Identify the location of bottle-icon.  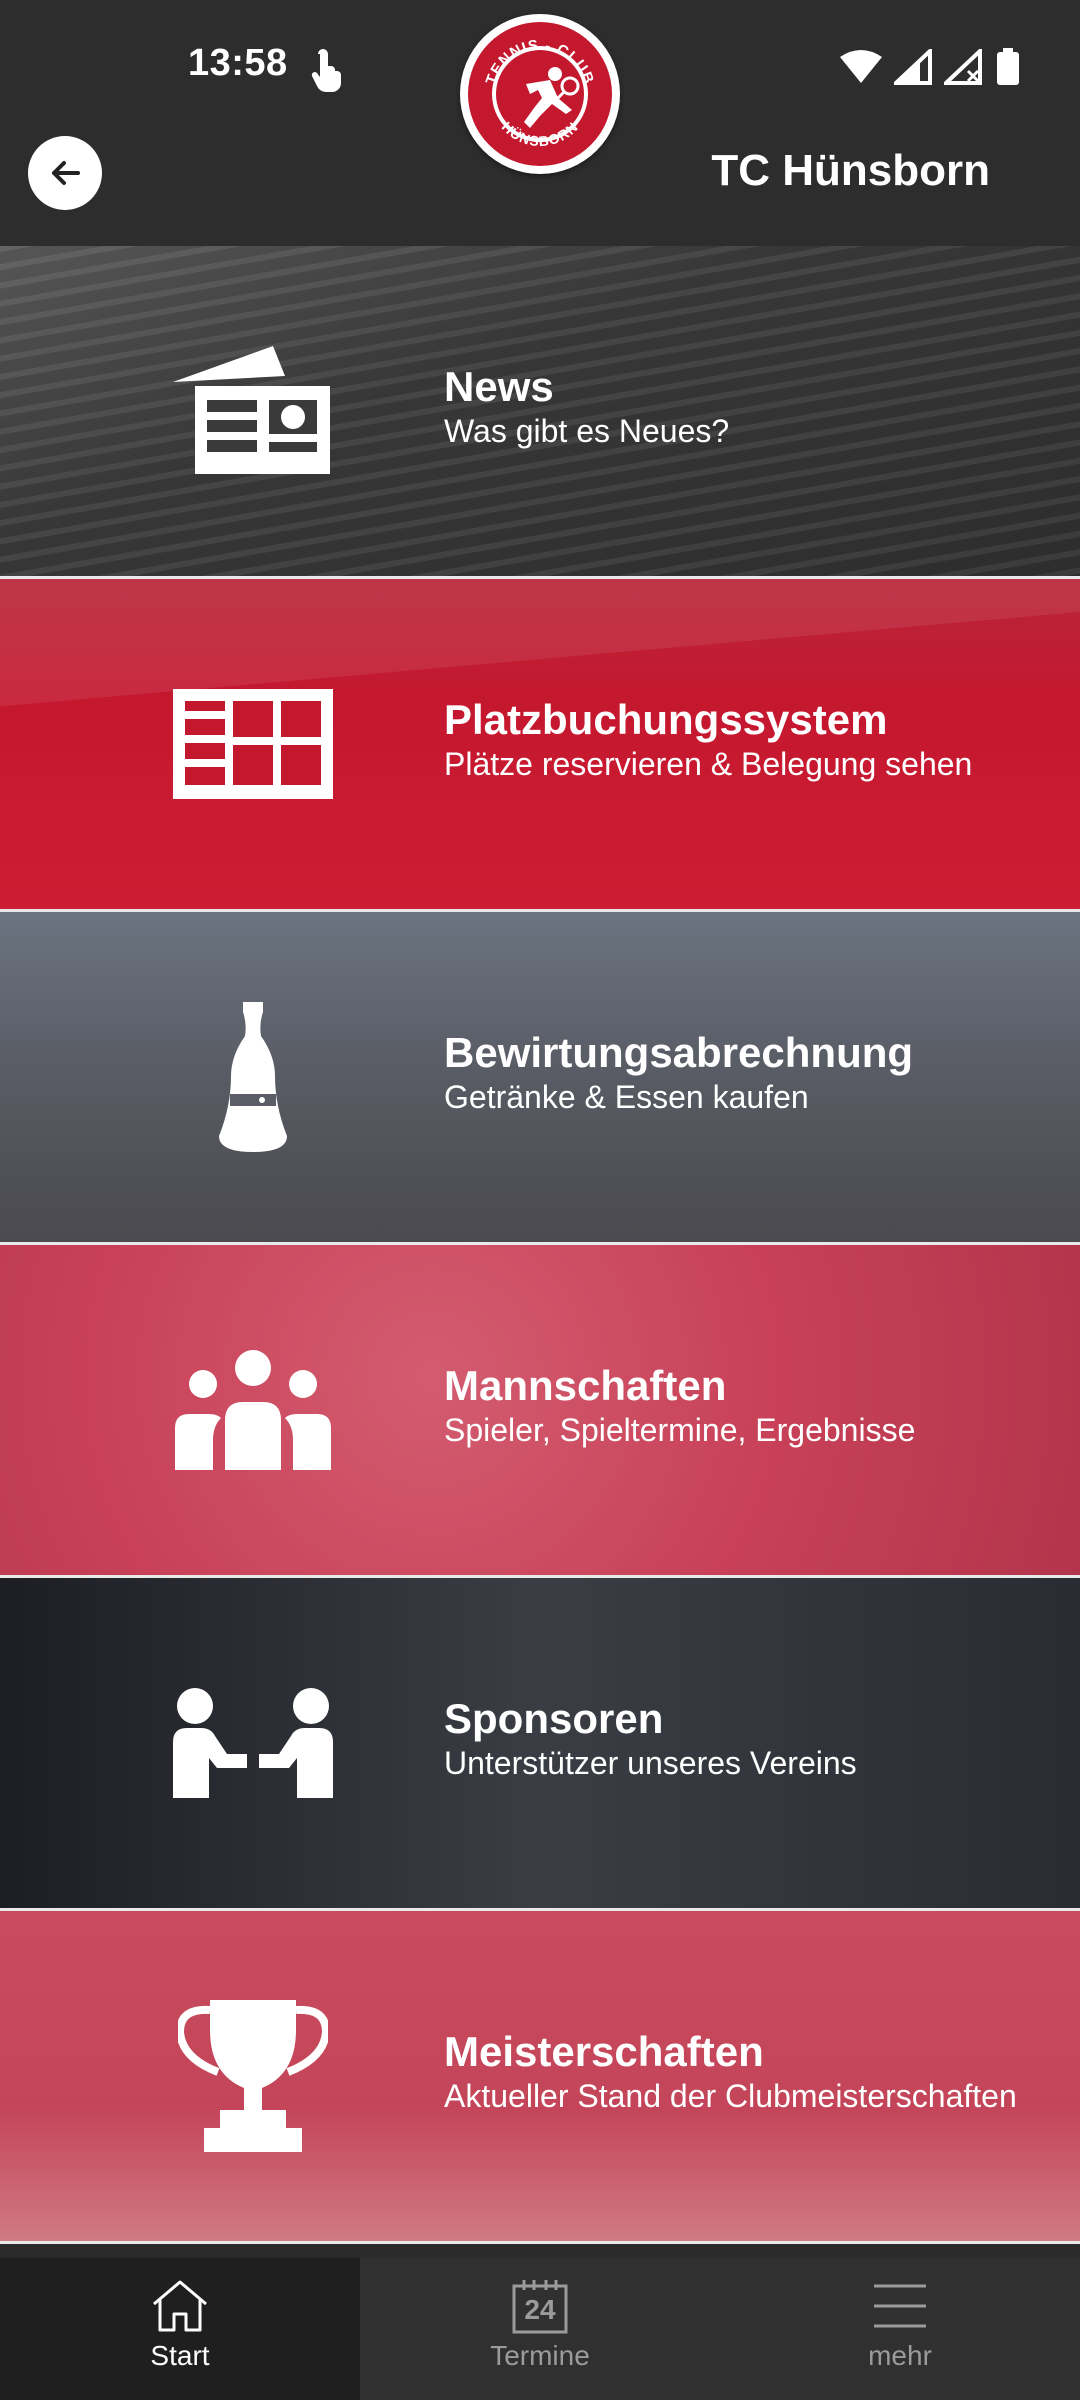
(252, 1077).